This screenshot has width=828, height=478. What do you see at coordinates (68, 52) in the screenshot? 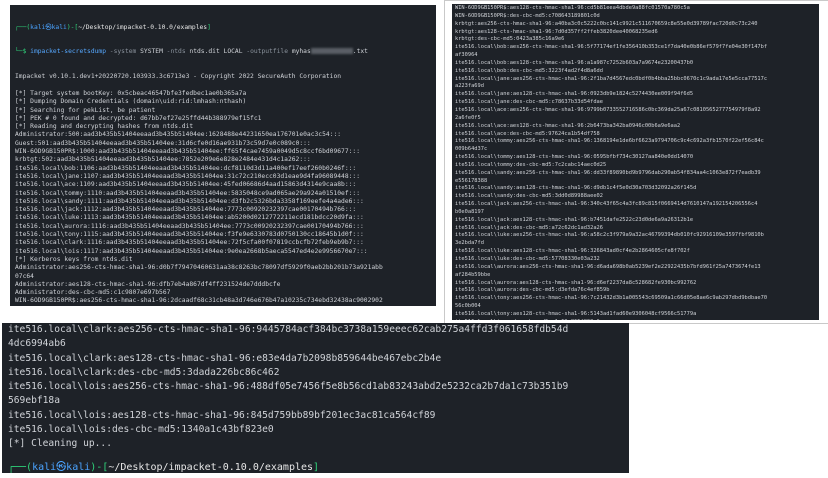
I see `command-program: impacket-secretsdump` at bounding box center [68, 52].